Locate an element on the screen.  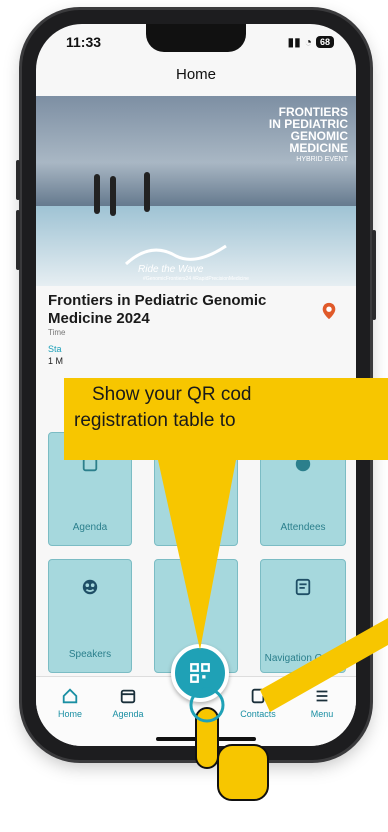
status-bar: 11:33 ▮▮ ◔ 68 is located at coordinates (196, 46).